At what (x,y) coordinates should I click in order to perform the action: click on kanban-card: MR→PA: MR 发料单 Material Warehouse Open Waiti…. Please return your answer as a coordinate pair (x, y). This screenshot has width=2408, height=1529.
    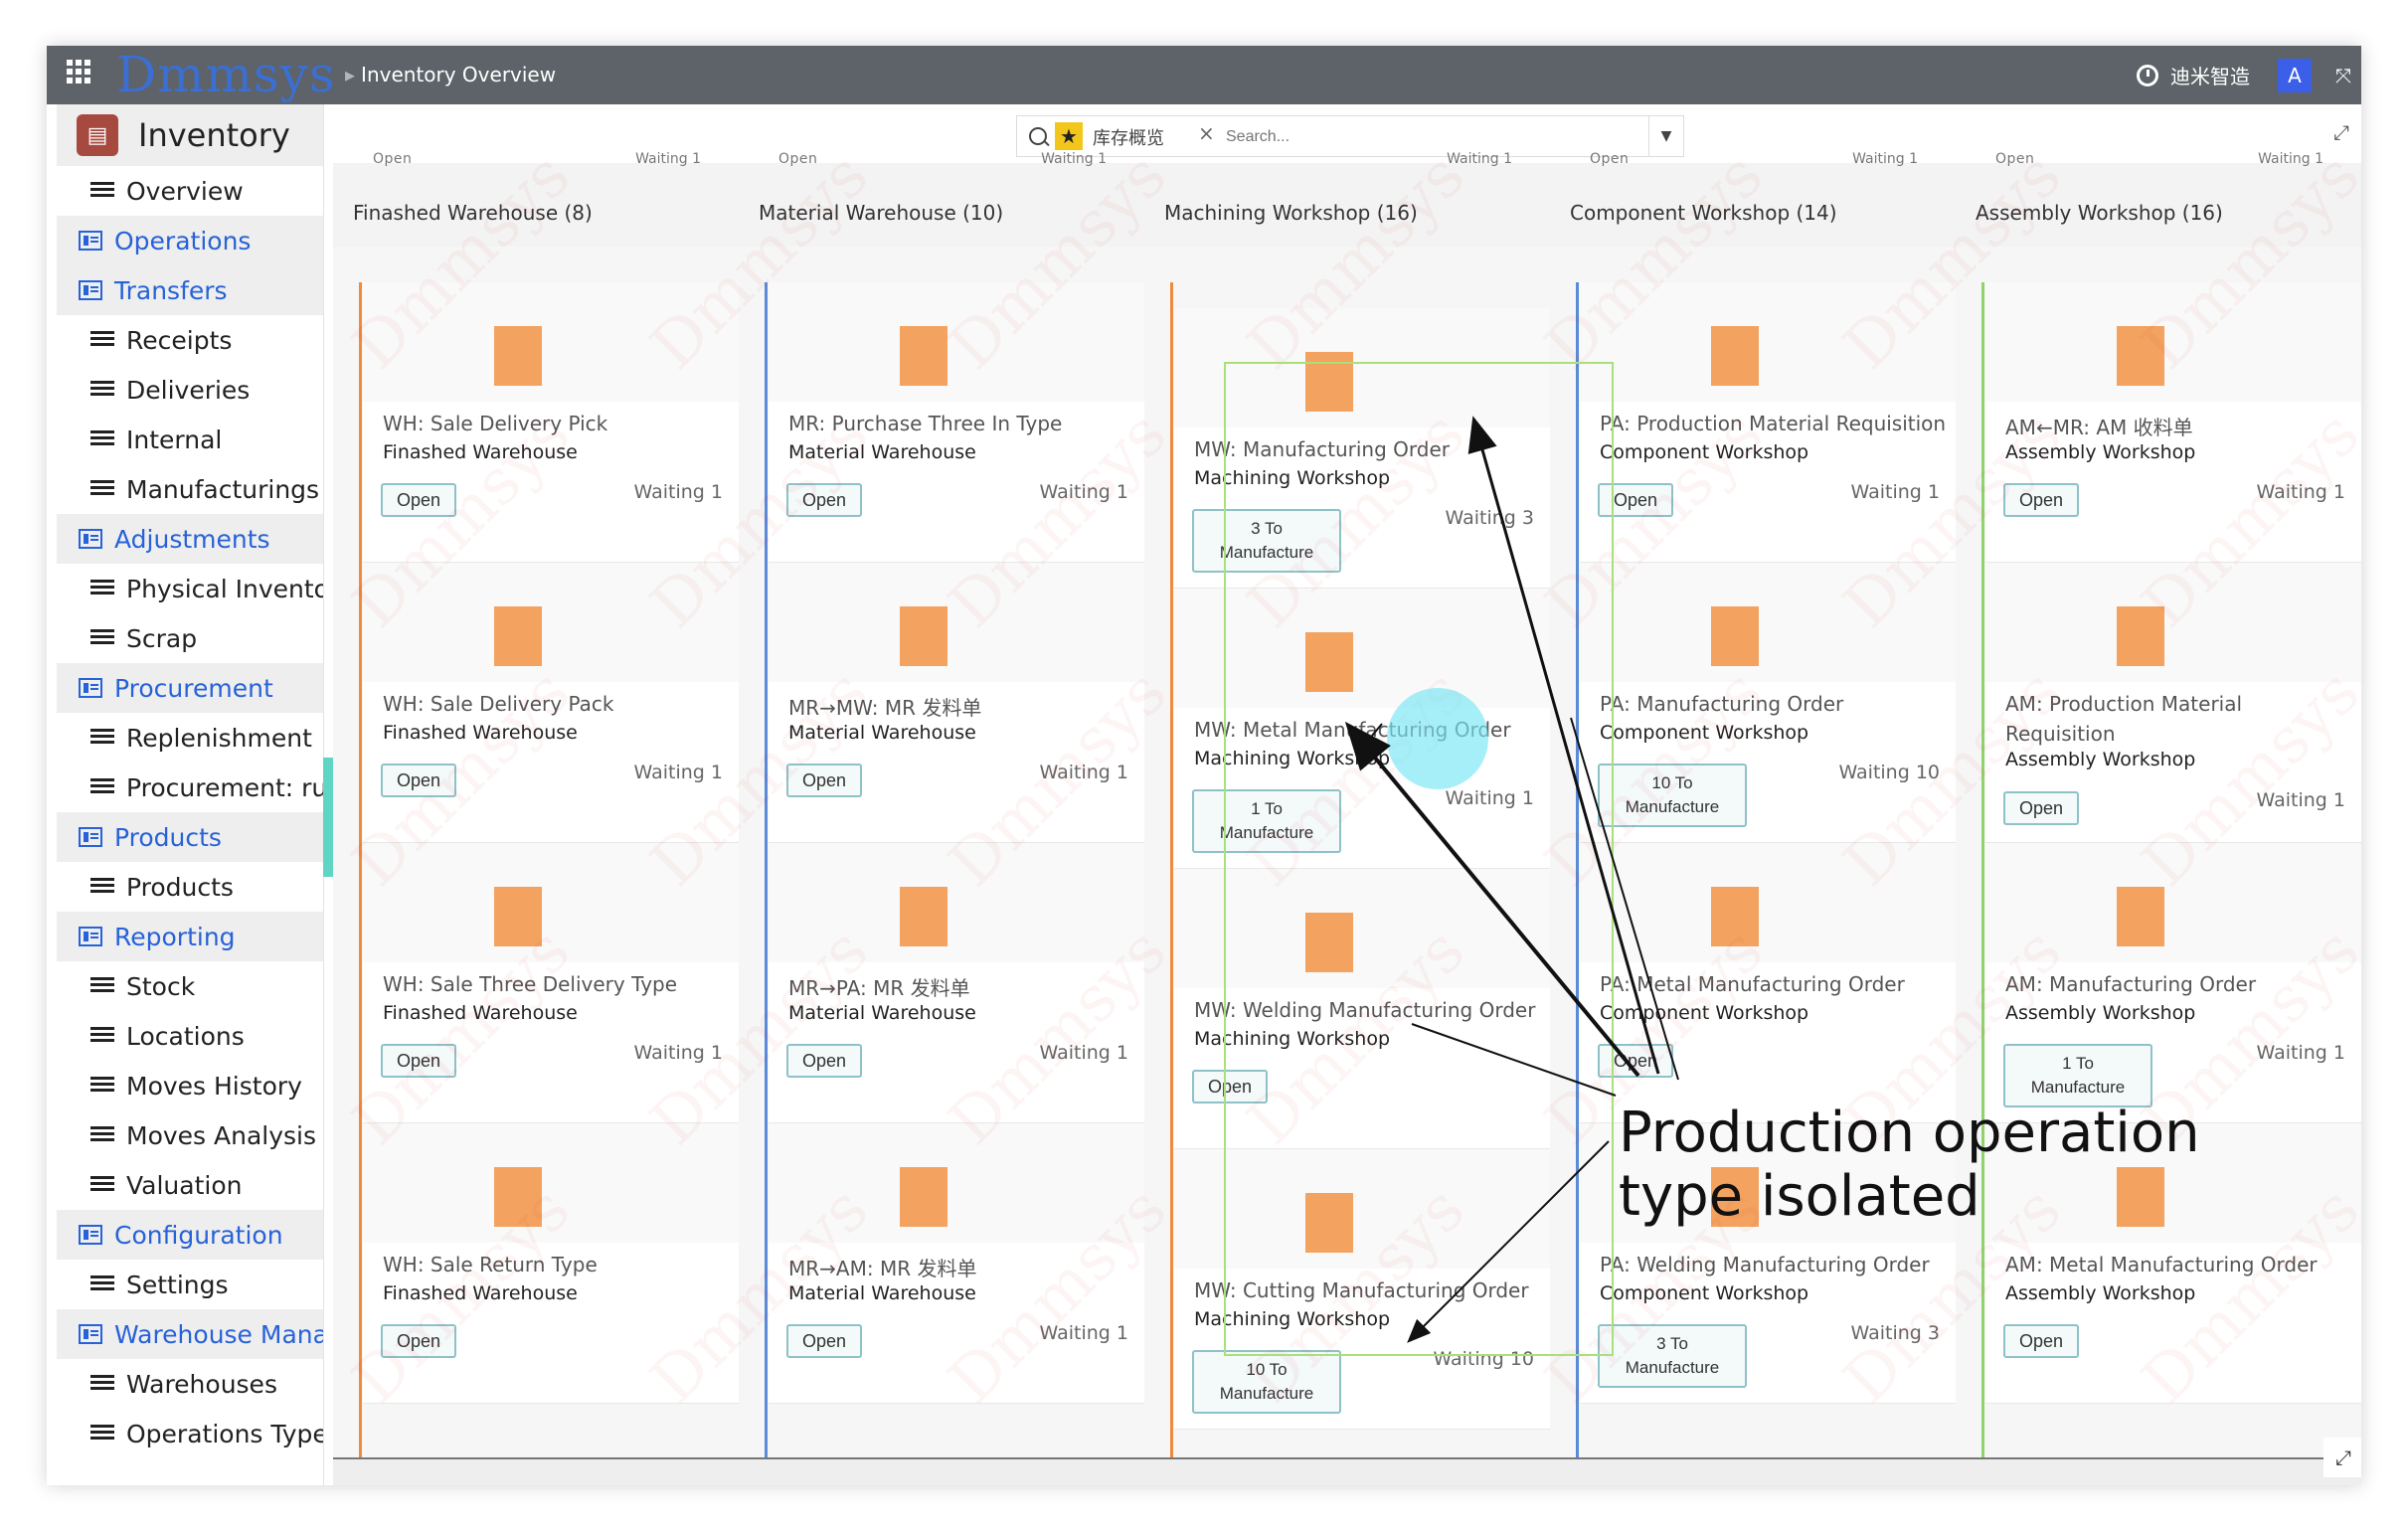
    Looking at the image, I should click on (957, 983).